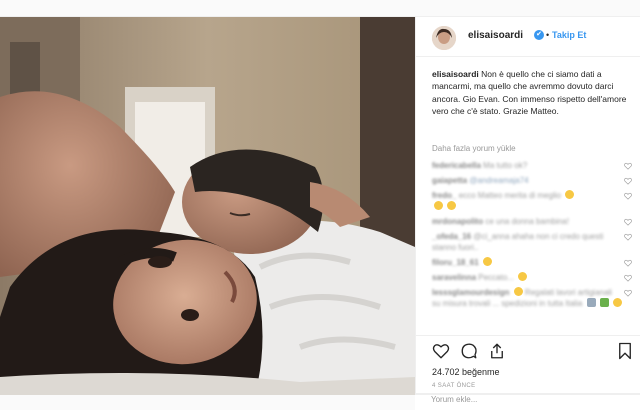 This screenshot has height=410, width=640. Describe the element at coordinates (455, 262) in the screenshot. I see `comment-username: filoru_18_61` at that location.